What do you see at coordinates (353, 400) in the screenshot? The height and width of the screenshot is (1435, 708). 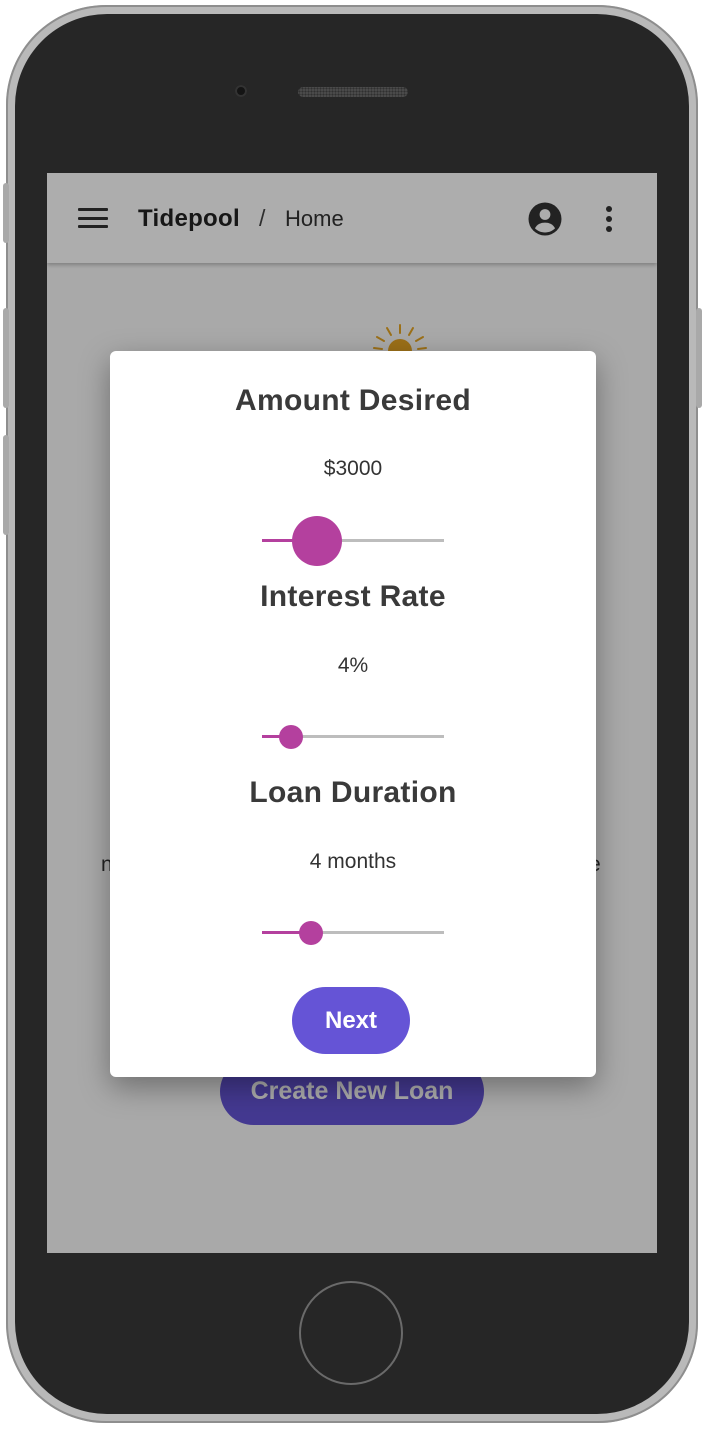 I see `amount-desired-title: Amount Desired` at bounding box center [353, 400].